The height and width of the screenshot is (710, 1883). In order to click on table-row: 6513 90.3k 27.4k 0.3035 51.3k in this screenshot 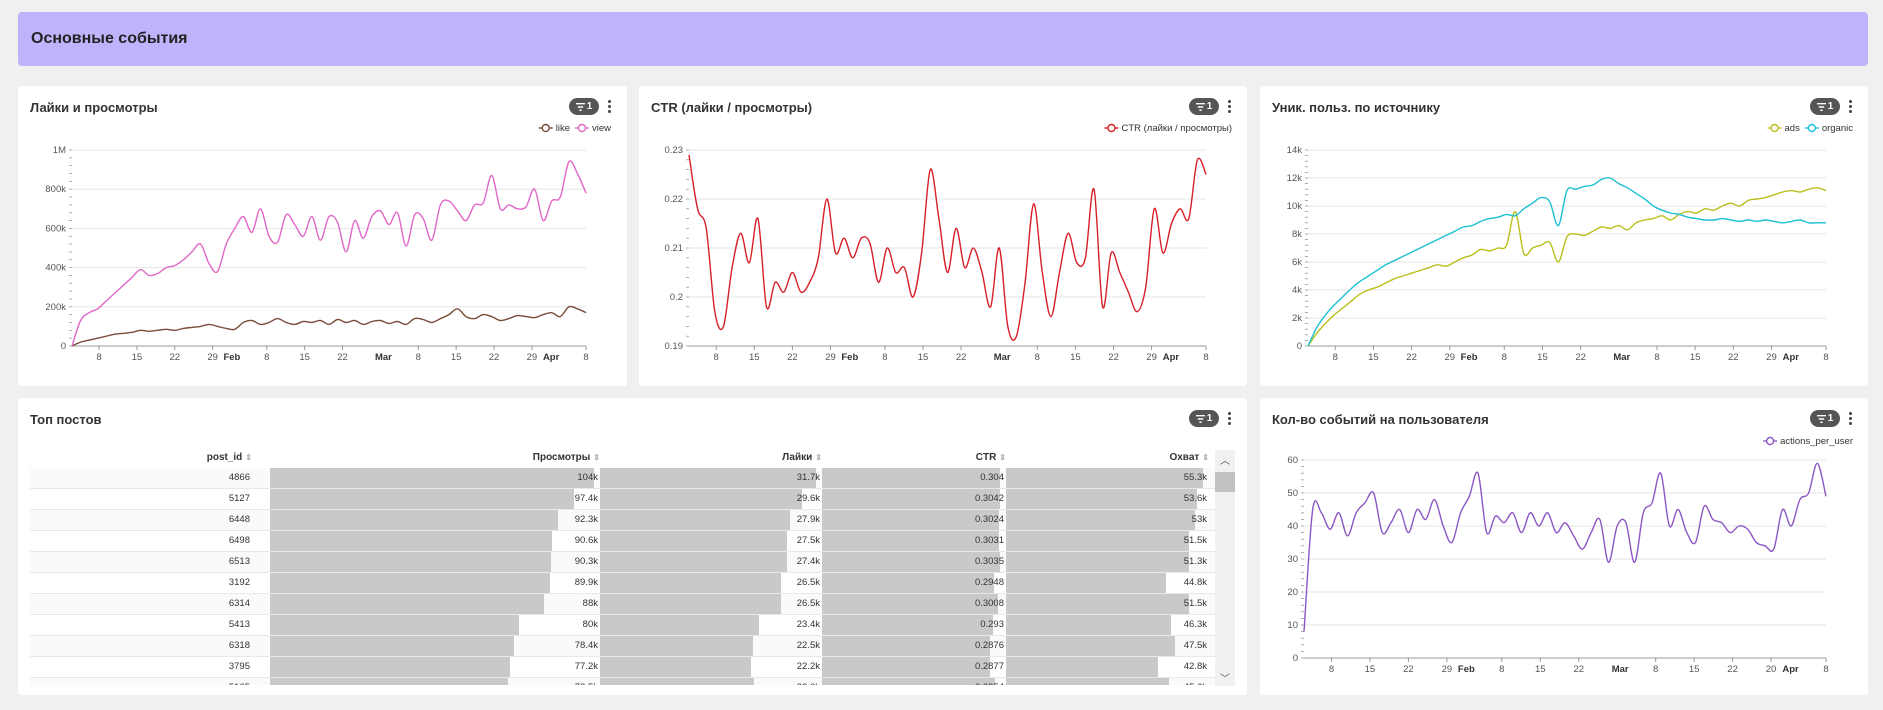, I will do `click(631, 562)`.